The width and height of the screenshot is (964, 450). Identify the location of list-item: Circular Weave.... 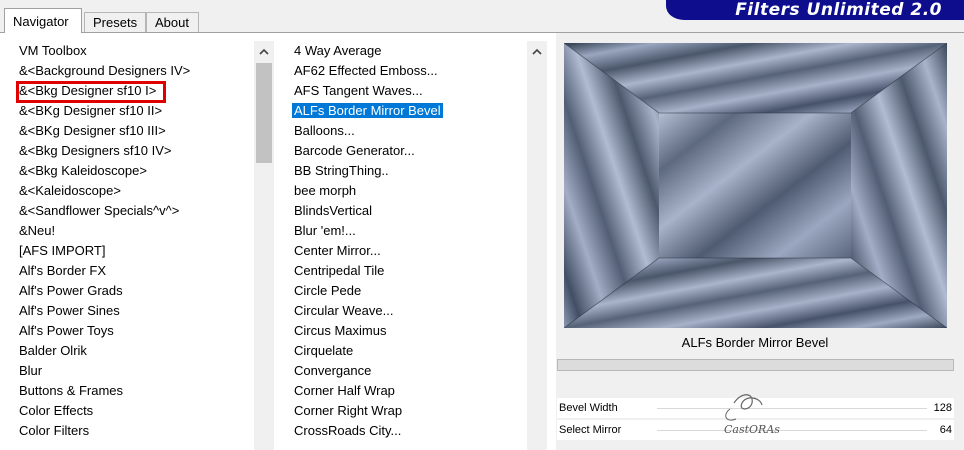
(408, 311).